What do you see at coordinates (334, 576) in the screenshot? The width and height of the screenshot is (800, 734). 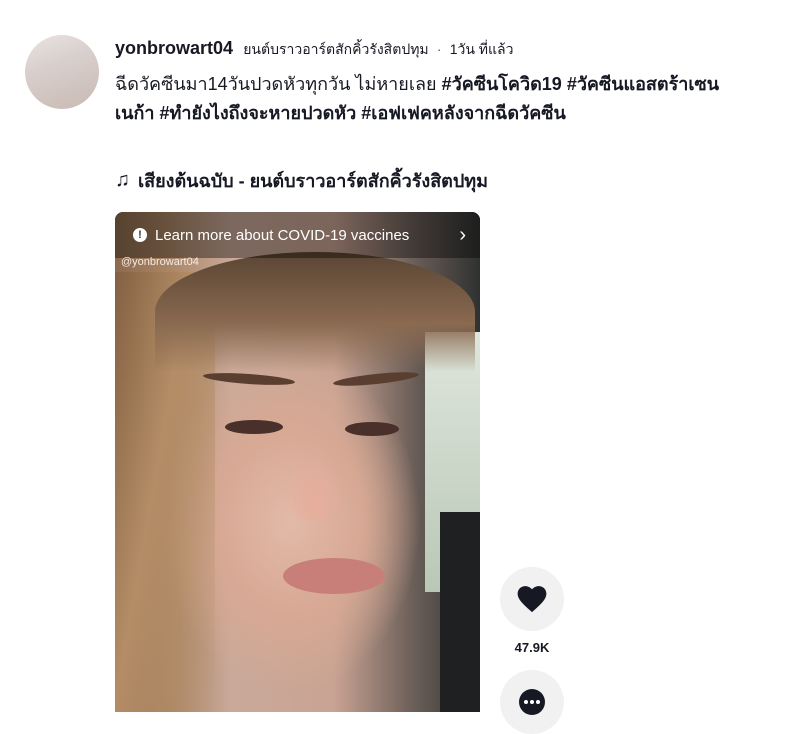 I see `lips` at bounding box center [334, 576].